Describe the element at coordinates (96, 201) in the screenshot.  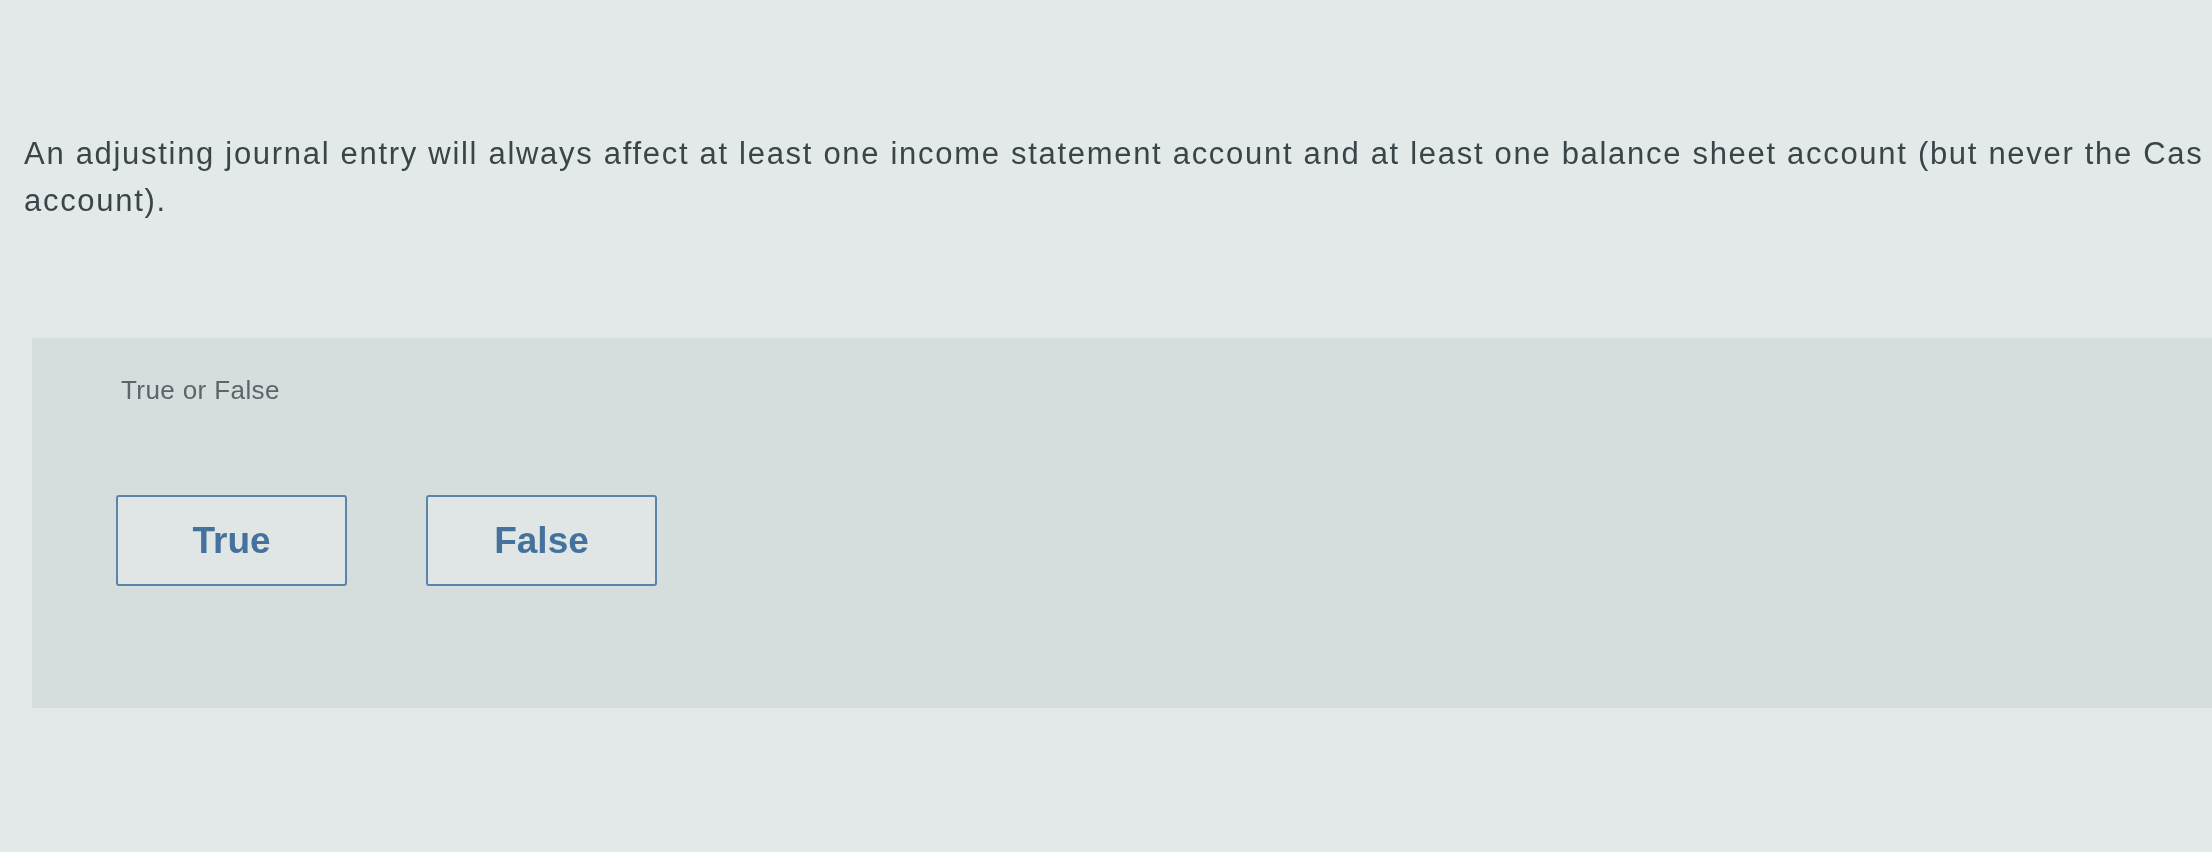
I see `question-text: account).` at that location.